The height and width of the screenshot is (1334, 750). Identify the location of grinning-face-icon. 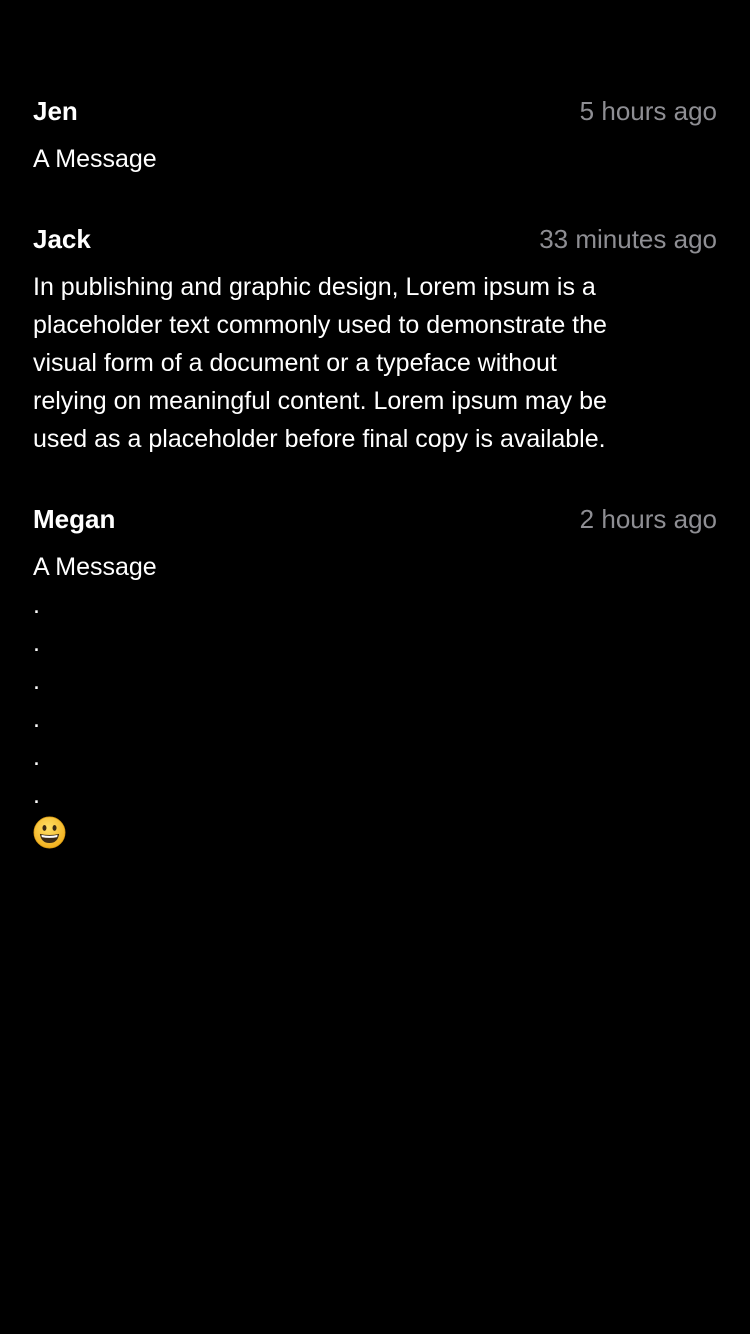
(49, 832).